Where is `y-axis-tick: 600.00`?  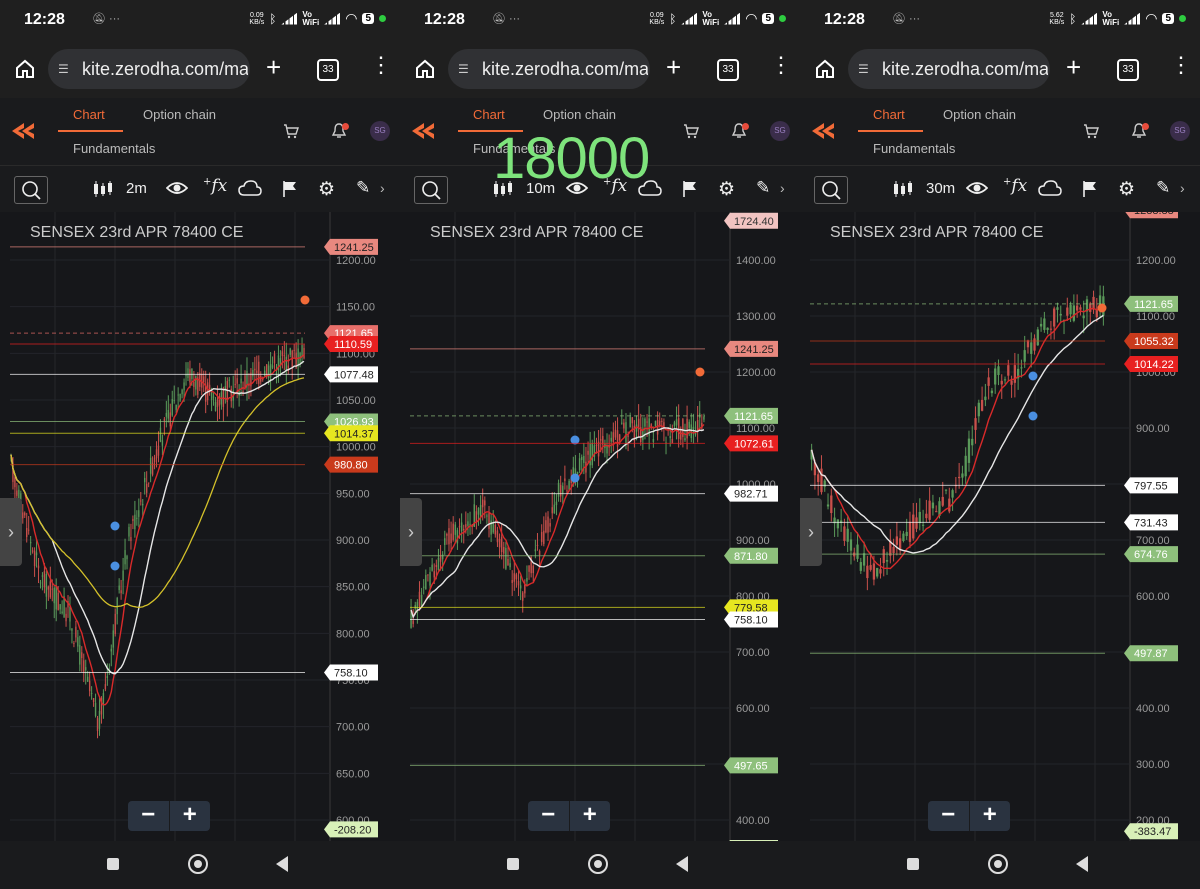
y-axis-tick: 600.00 is located at coordinates (753, 709).